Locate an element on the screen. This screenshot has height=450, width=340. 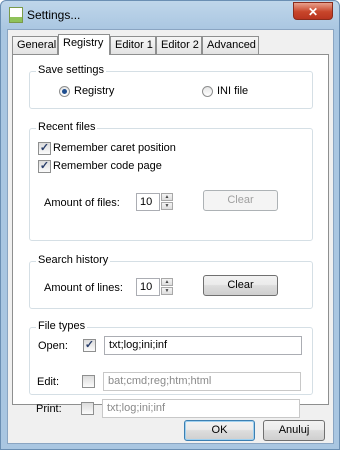
open-label: Open: is located at coordinates (53, 346).